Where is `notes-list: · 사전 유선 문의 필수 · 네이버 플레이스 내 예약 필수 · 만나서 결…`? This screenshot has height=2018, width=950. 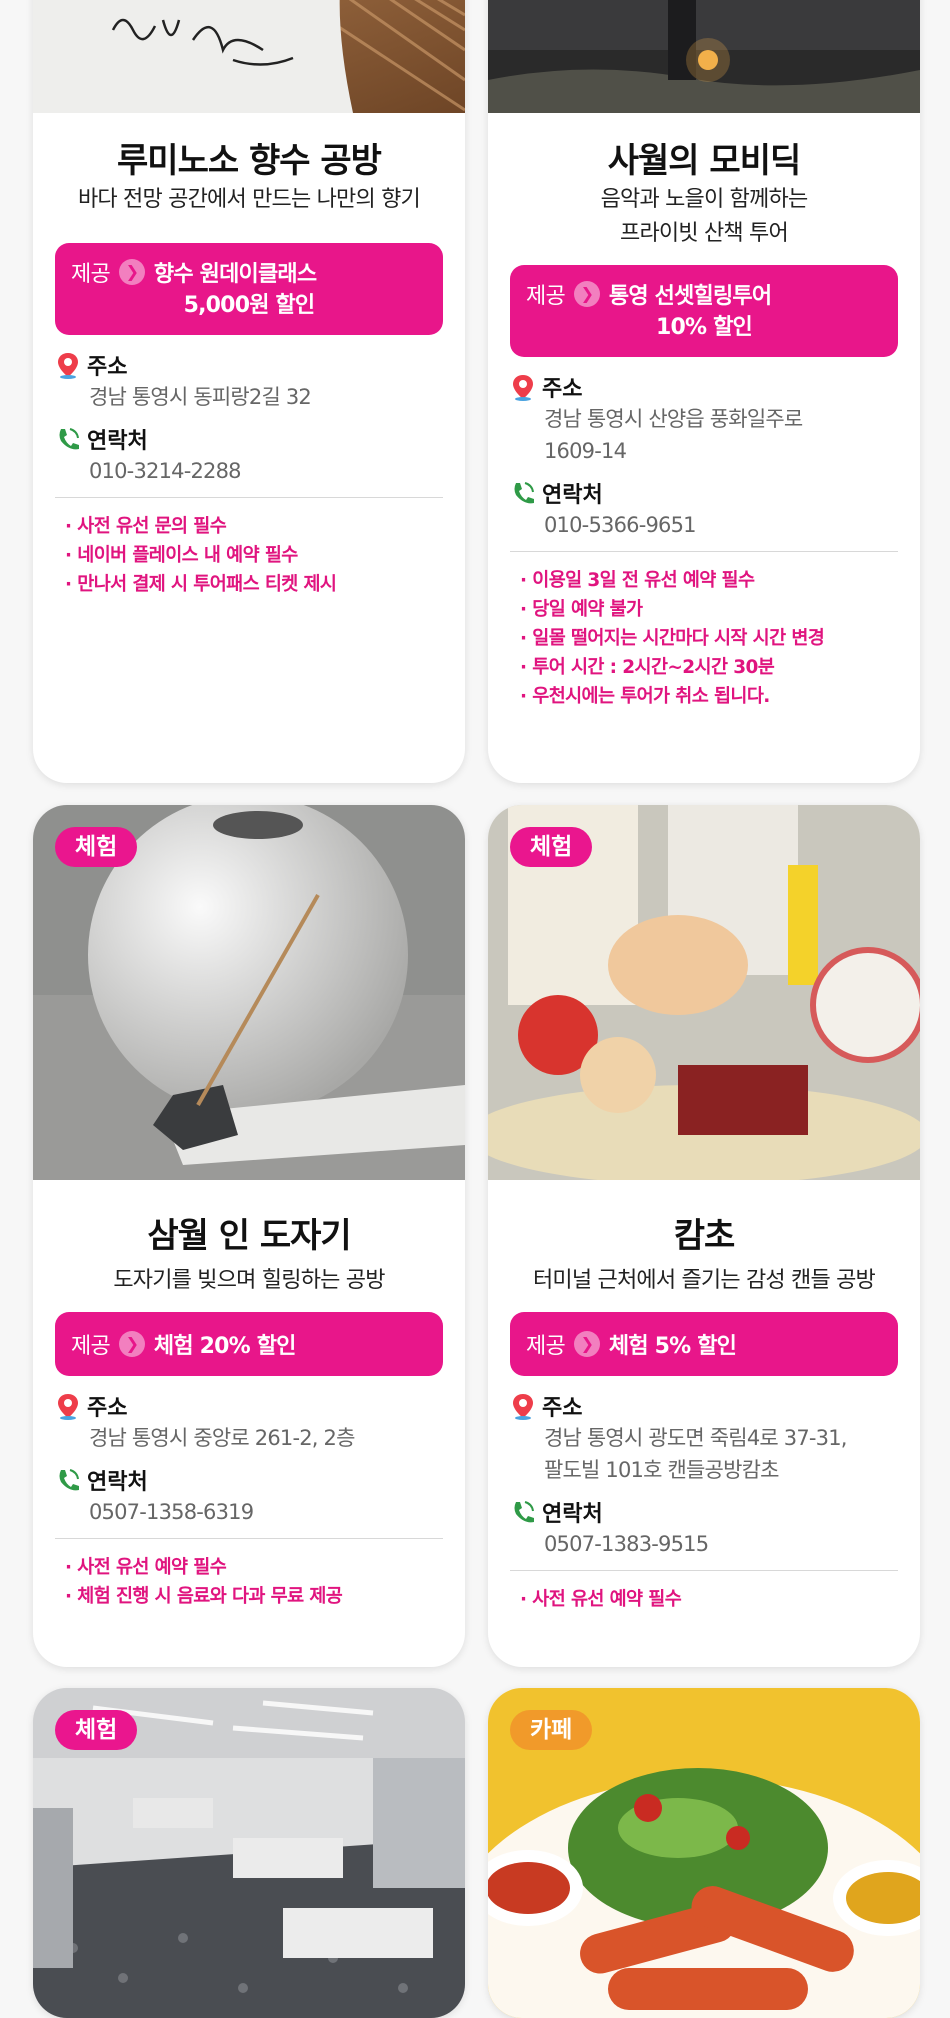
notes-list: · 사전 유선 문의 필수 · 네이버 플레이스 내 예약 필수 · 만나서 결… is located at coordinates (249, 548).